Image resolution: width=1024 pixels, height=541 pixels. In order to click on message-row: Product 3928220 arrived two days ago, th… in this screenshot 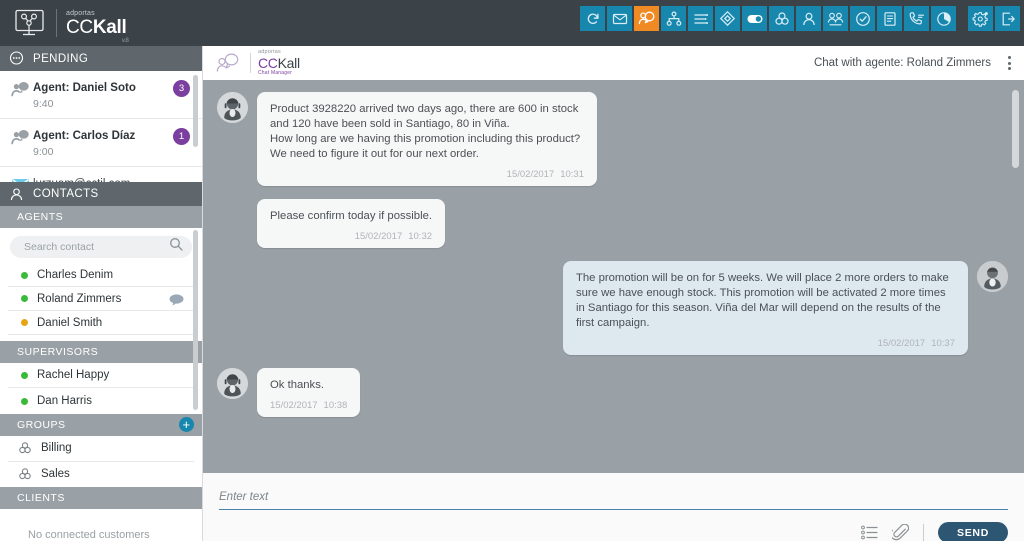, I will do `click(612, 139)`.